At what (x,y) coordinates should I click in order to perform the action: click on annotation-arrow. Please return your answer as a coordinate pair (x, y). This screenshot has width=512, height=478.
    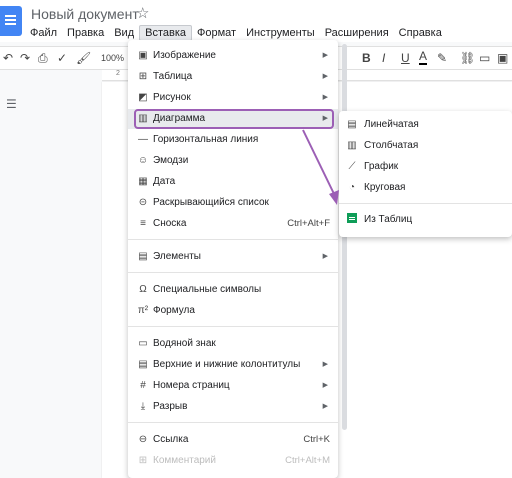
    Looking at the image, I should click on (320, 167).